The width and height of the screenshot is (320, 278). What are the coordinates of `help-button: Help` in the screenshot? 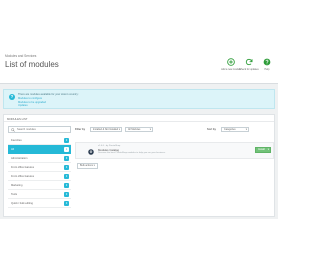 It's located at (267, 64).